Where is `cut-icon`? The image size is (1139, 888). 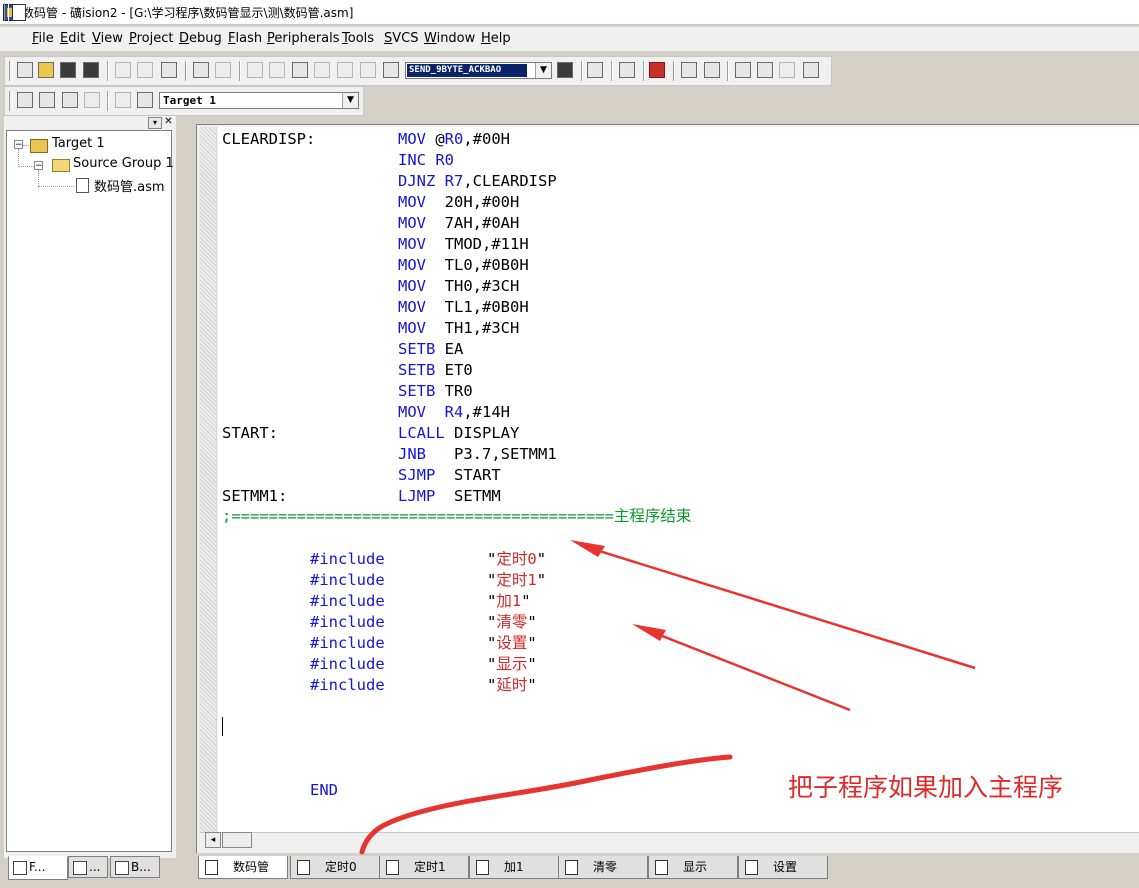
cut-icon is located at coordinates (123, 70).